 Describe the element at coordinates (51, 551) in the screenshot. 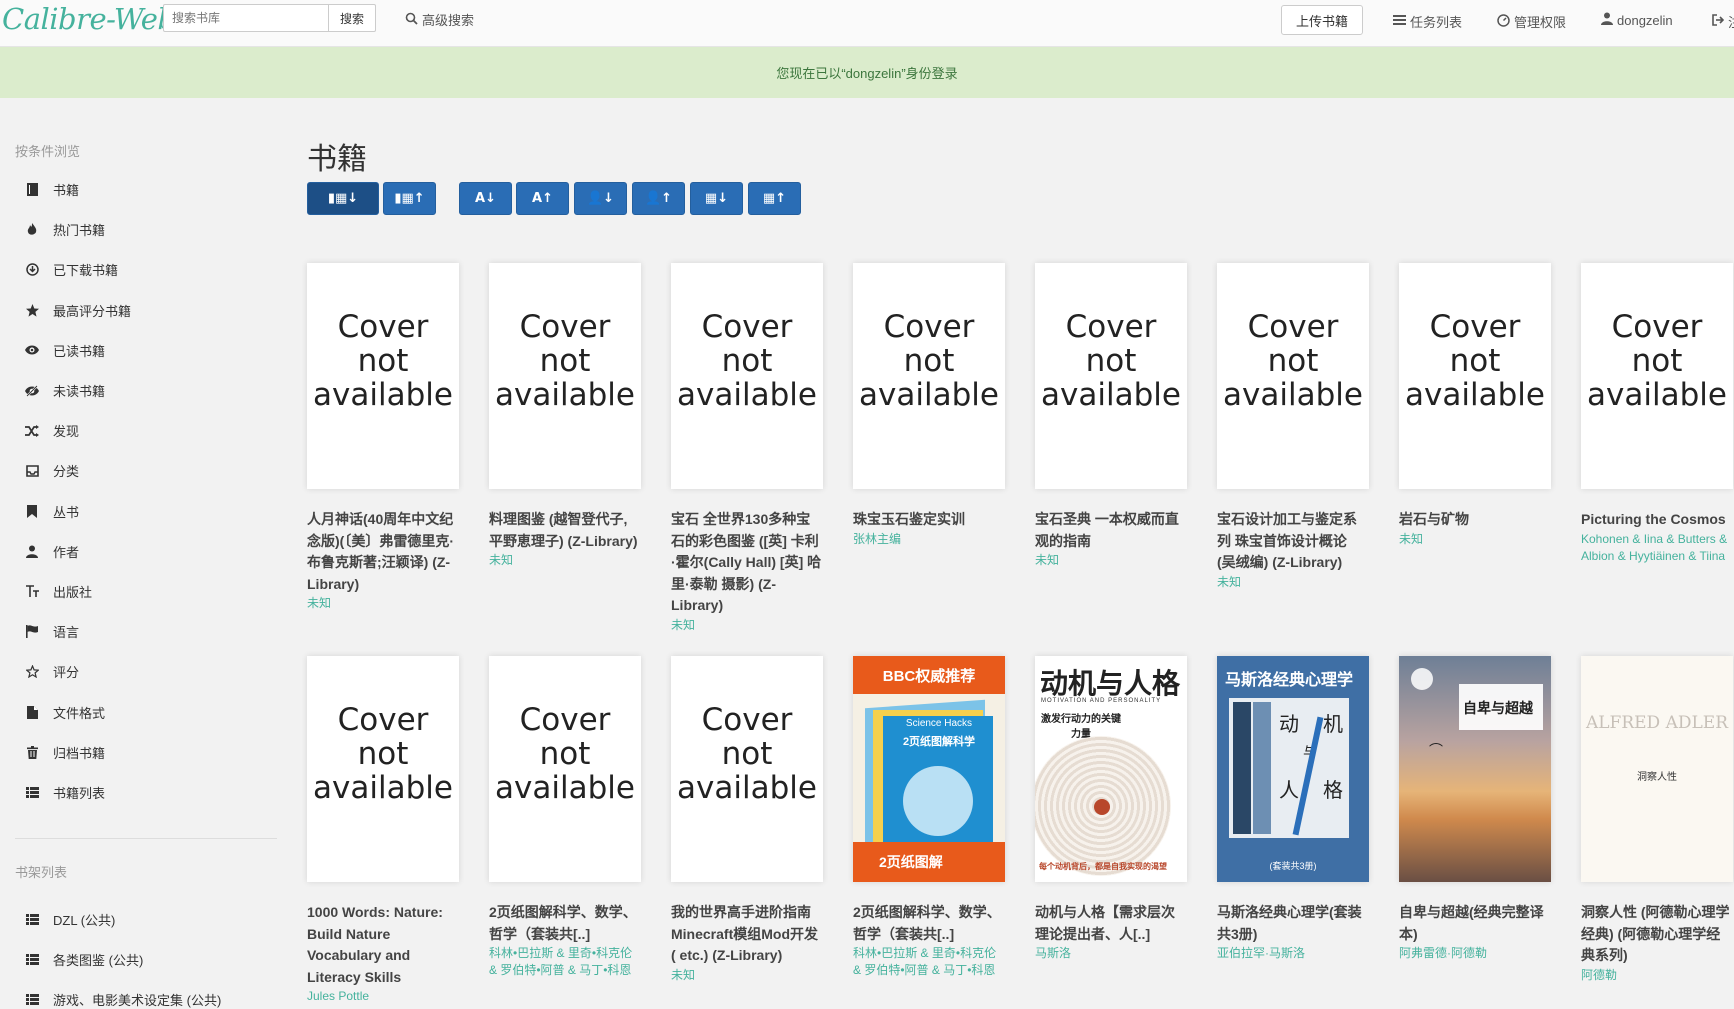

I see `sidebar-item: 作者` at that location.